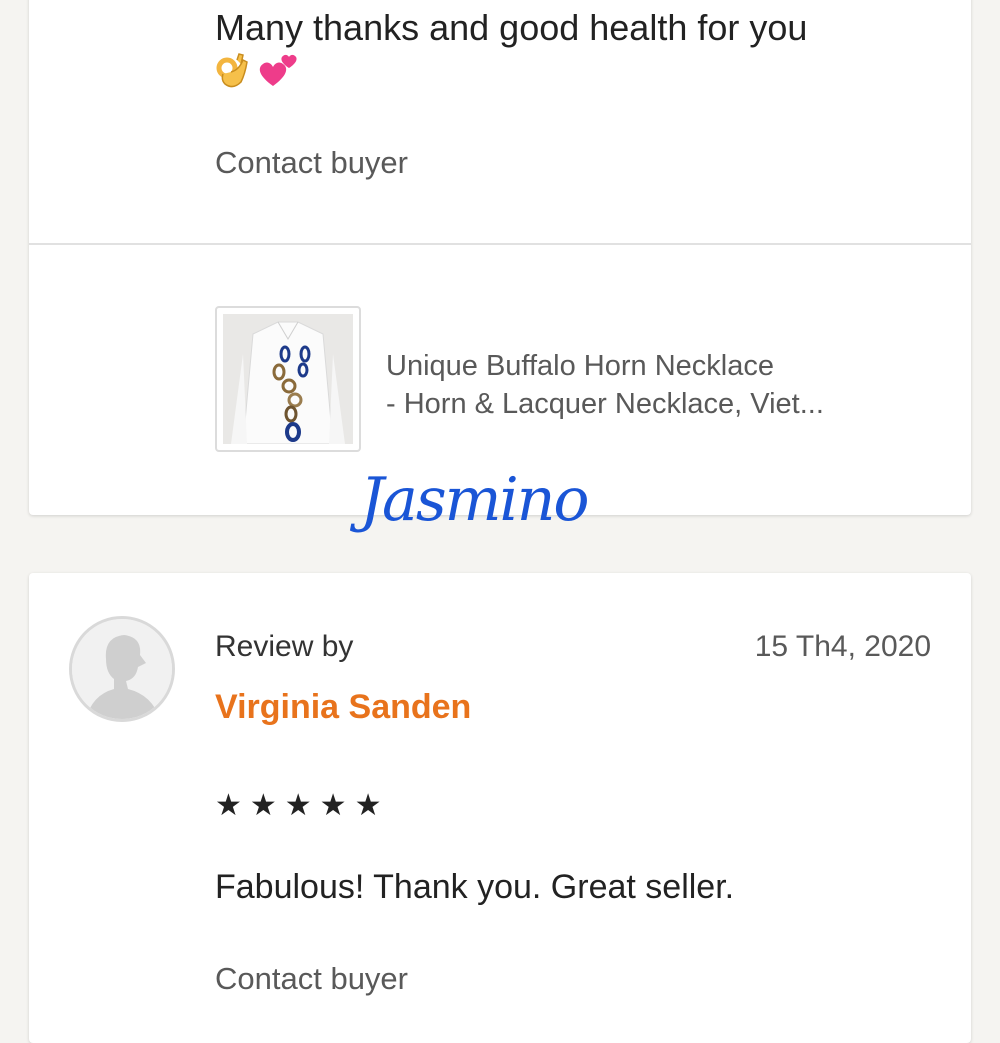 The width and height of the screenshot is (1000, 1043). Describe the element at coordinates (233, 72) in the screenshot. I see `ok-hand-emoji-icon` at that location.